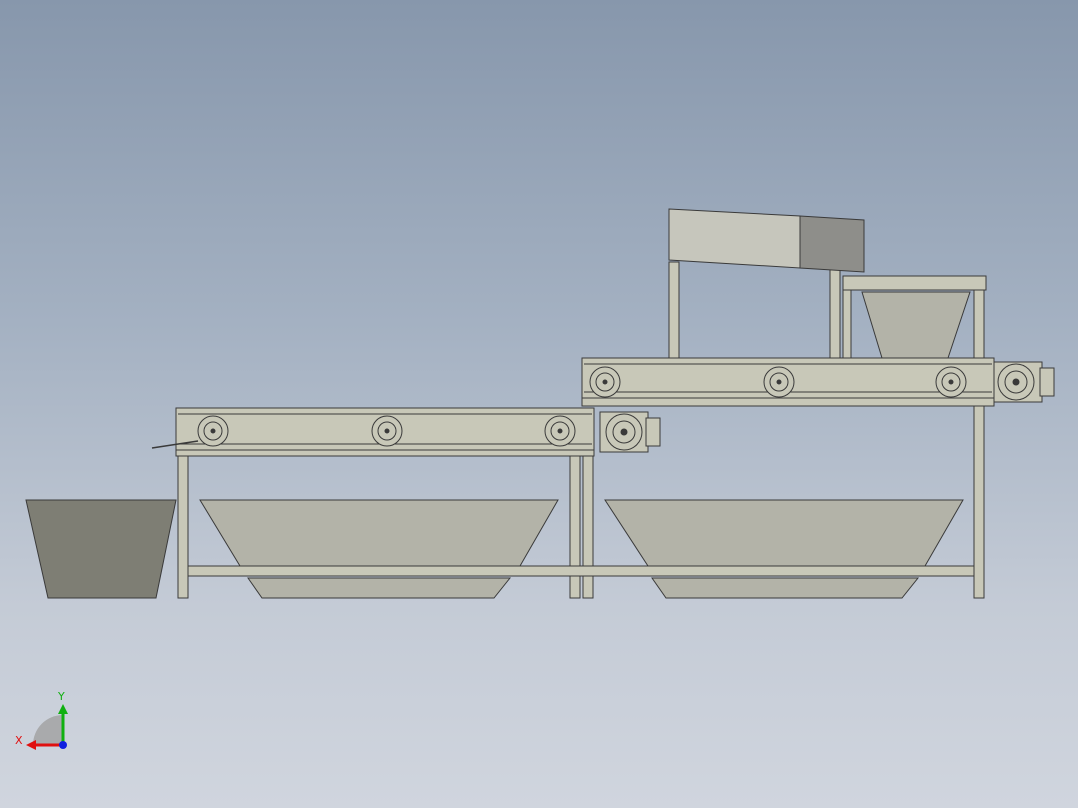 This screenshot has height=808, width=1078. I want to click on upper-frame-post, so click(979, 319).